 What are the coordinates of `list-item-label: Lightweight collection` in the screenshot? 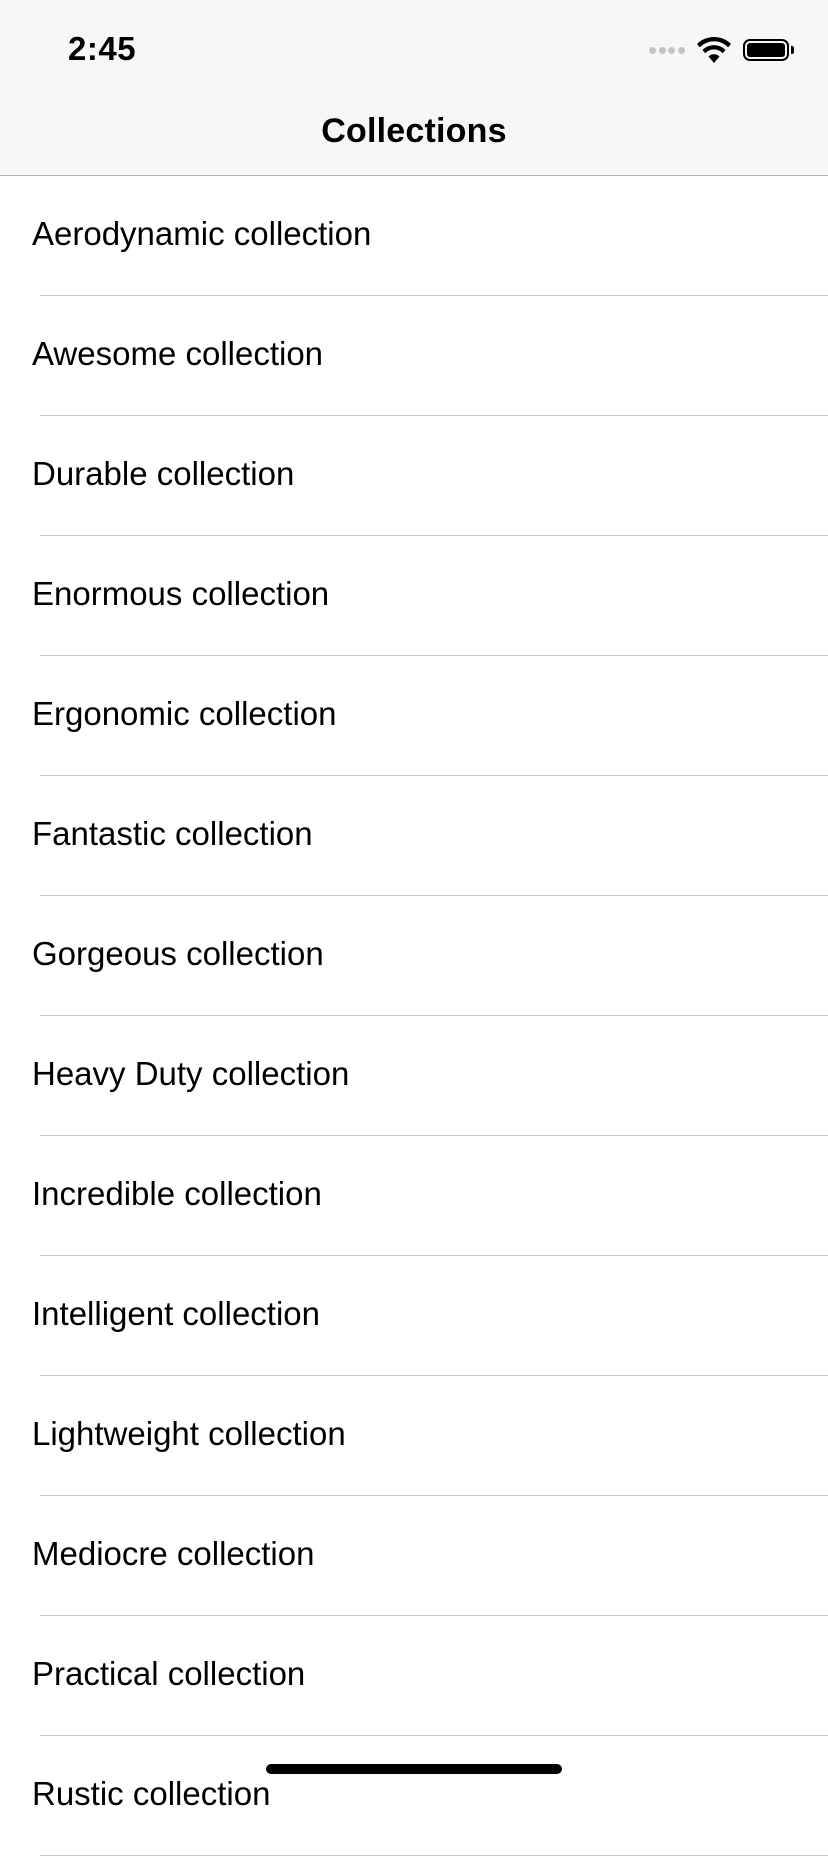 It's located at (189, 1433).